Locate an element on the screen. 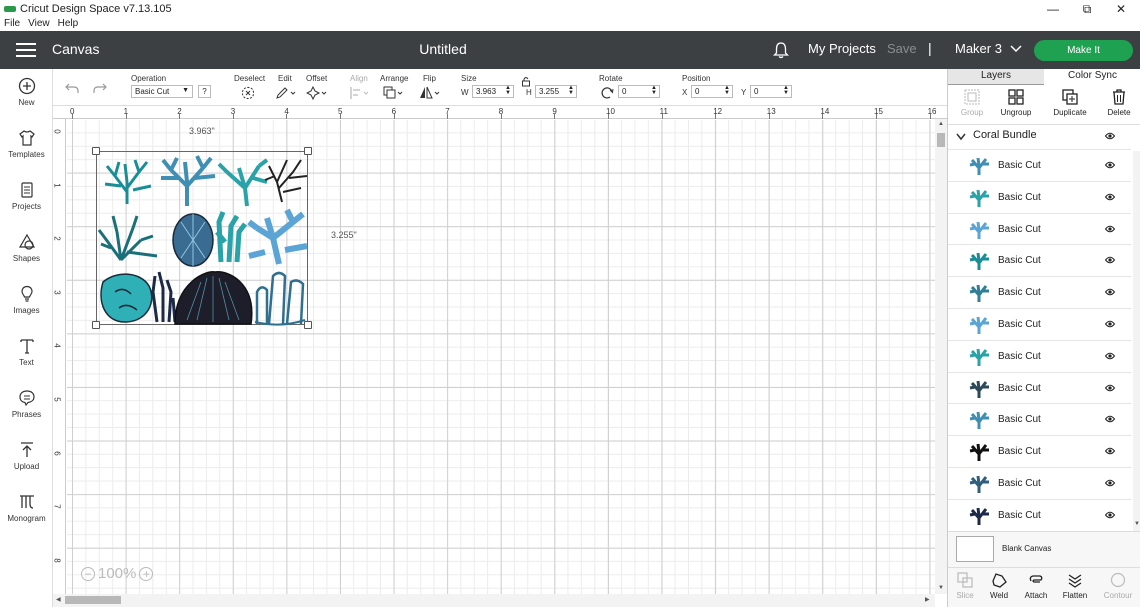 The height and width of the screenshot is (607, 1140). zoom-out-button: − is located at coordinates (88, 573).